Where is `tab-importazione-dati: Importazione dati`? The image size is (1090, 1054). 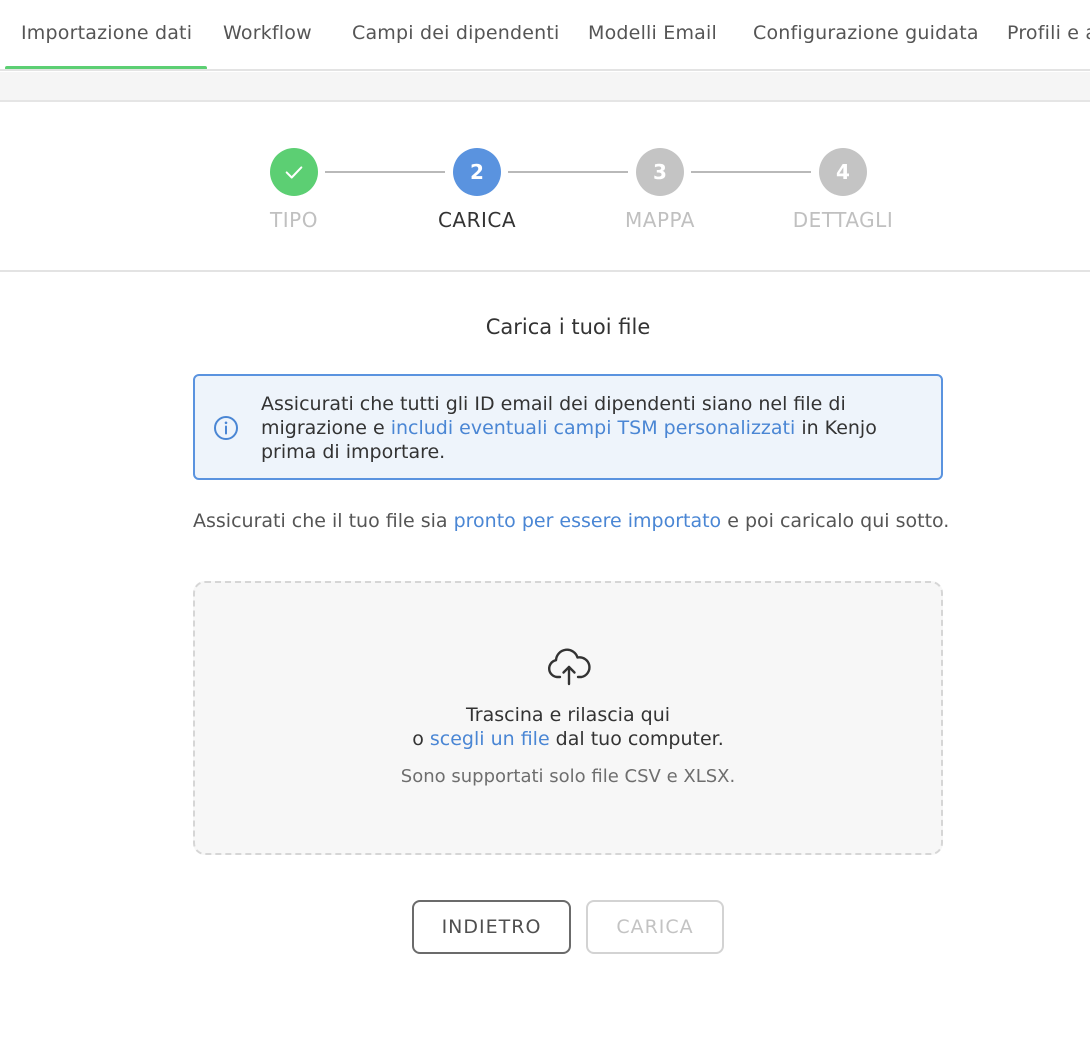 tab-importazione-dati: Importazione dati is located at coordinates (106, 34).